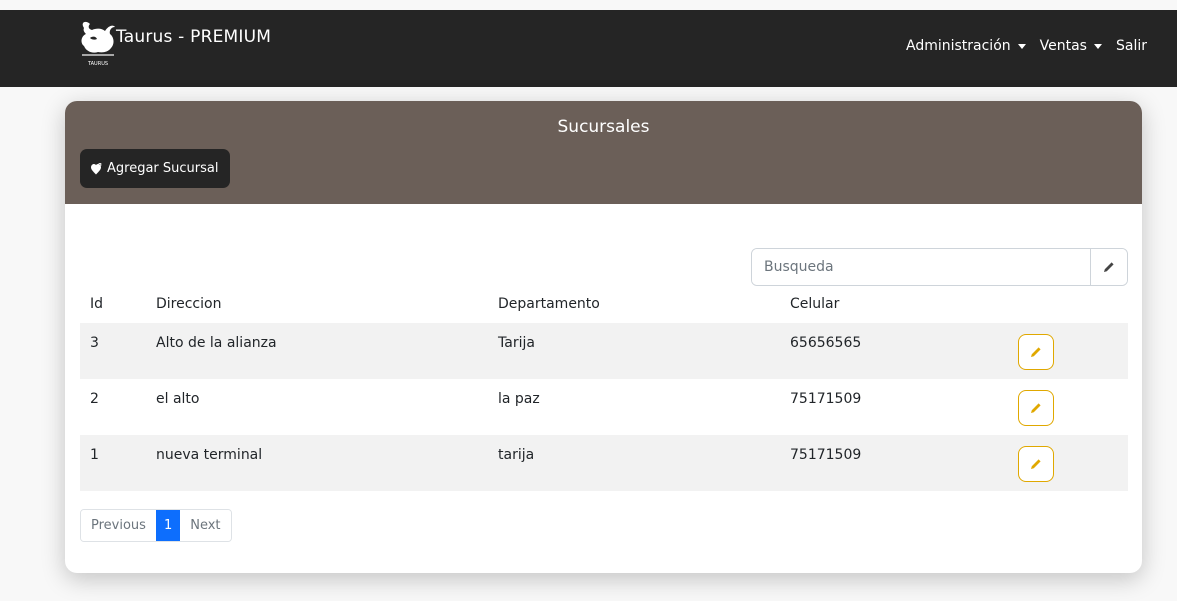 This screenshot has width=1177, height=601. Describe the element at coordinates (98, 44) in the screenshot. I see `bull-logo-icon: TAURUS` at that location.